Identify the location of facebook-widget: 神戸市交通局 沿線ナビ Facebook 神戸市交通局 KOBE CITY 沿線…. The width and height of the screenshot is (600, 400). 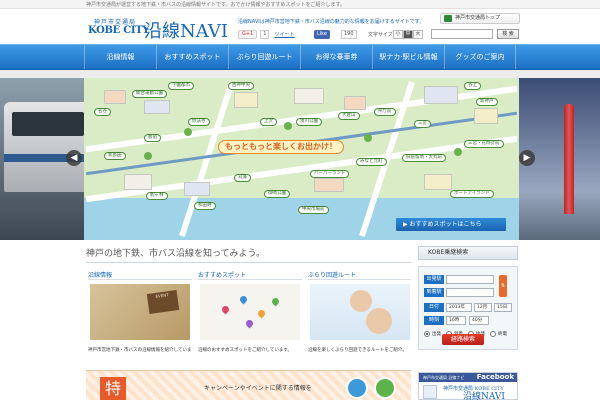
(468, 386).